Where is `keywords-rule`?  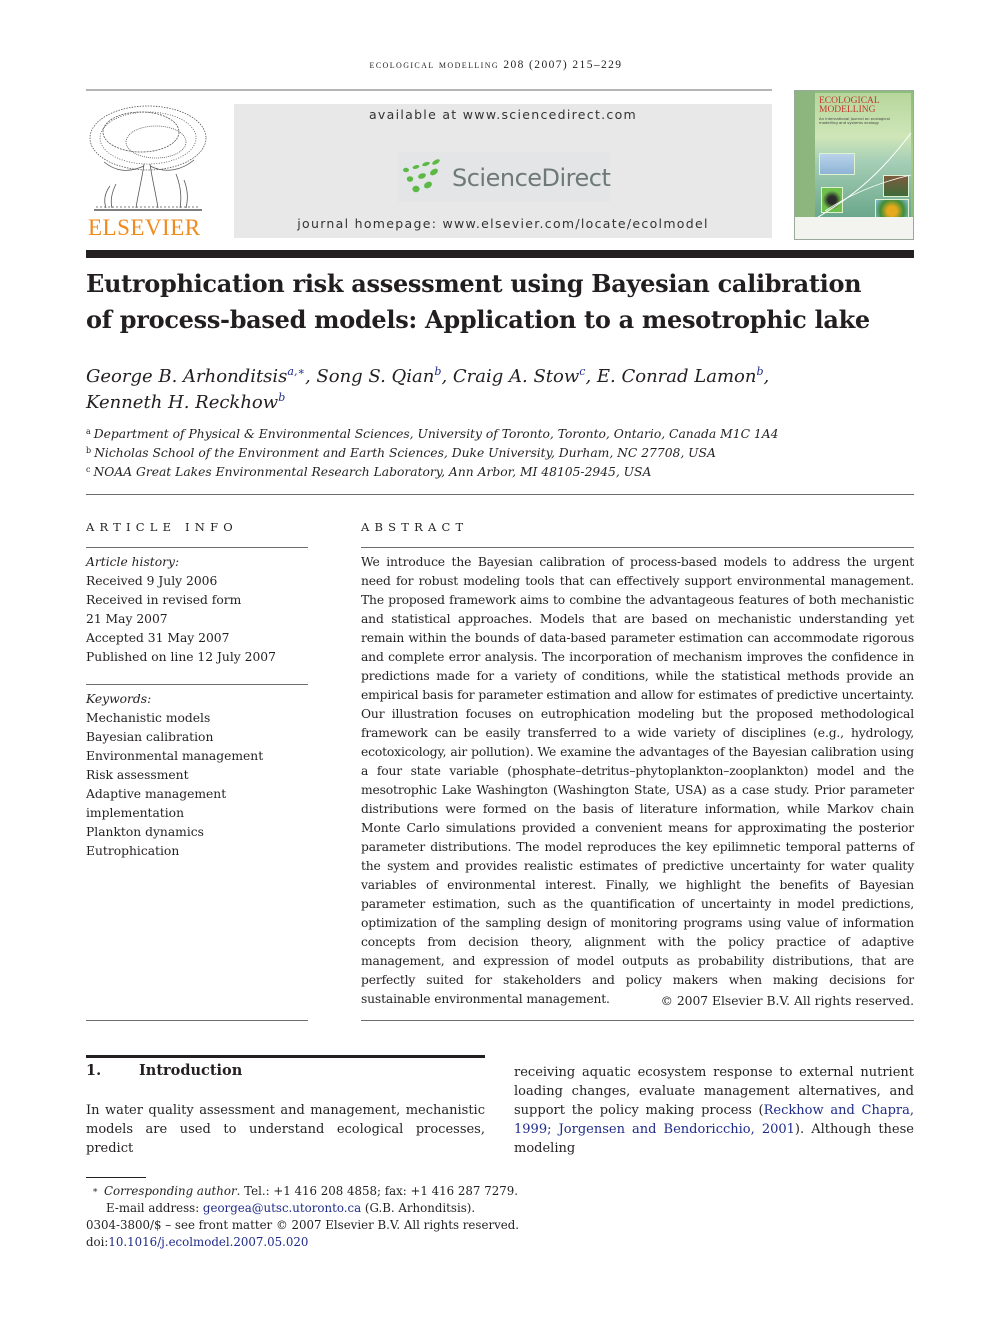
keywords-rule is located at coordinates (197, 684).